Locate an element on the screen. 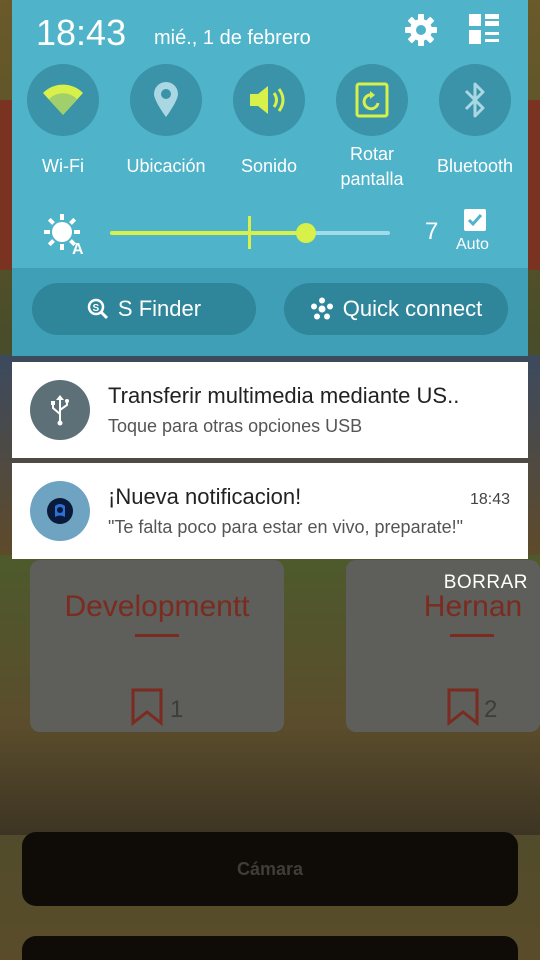  checkmark-icon is located at coordinates (475, 220).